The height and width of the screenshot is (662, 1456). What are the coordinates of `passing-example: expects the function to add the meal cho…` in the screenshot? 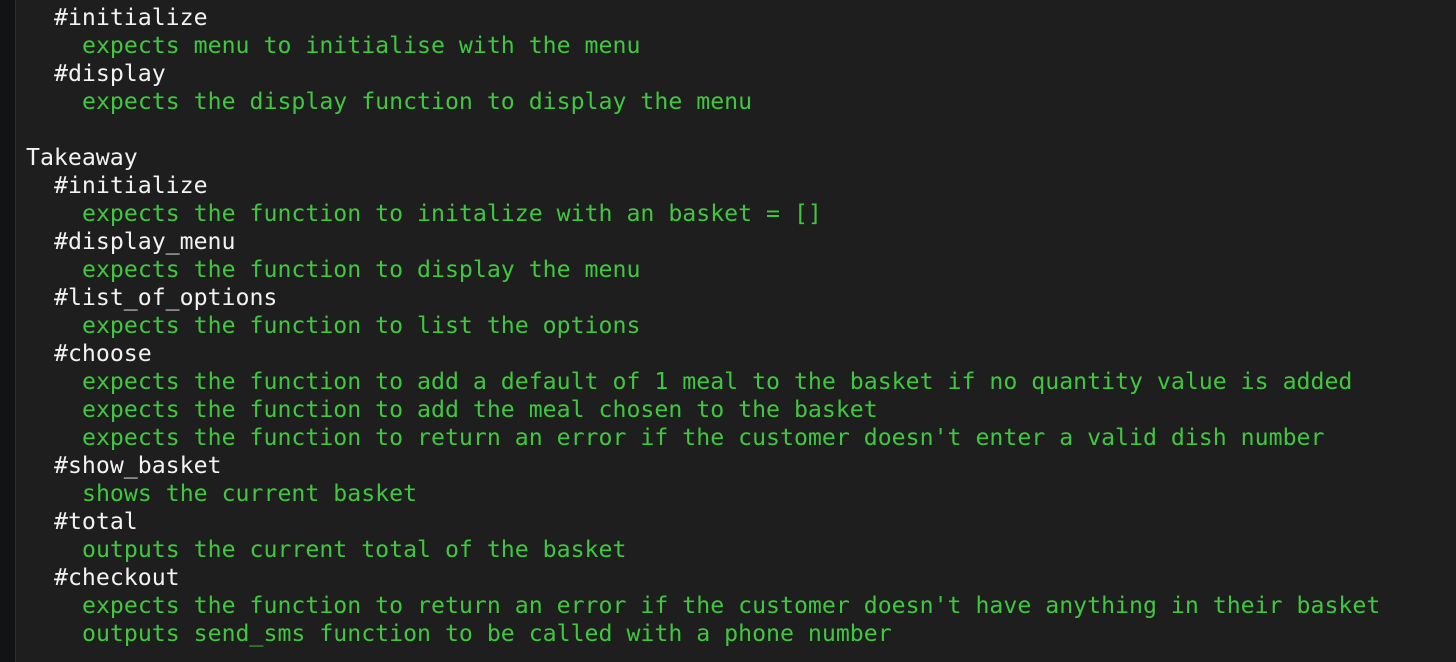 It's located at (480, 409).